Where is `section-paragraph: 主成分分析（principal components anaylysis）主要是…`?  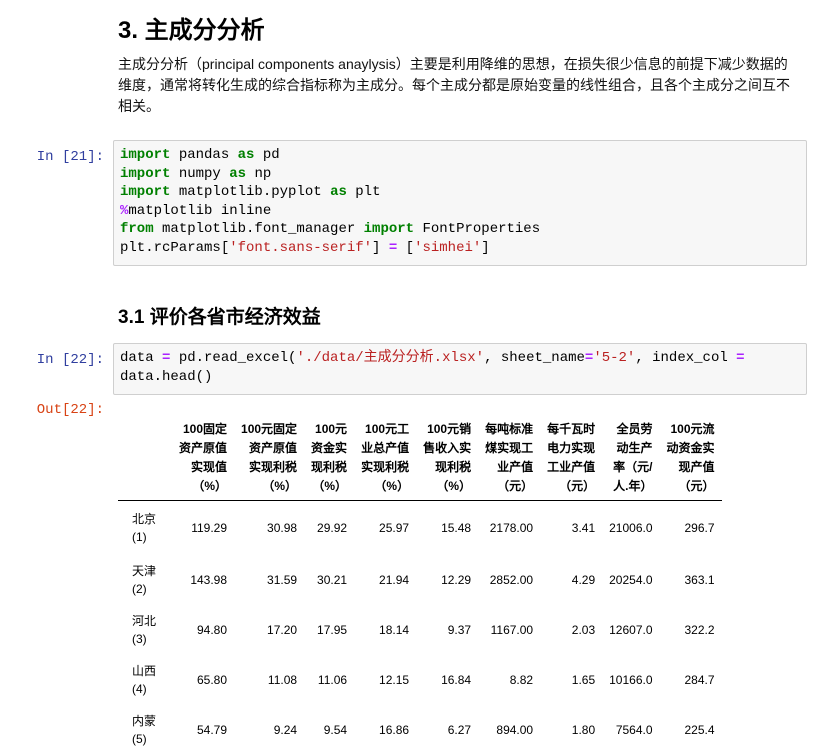 section-paragraph: 主成分分析（principal components anaylysis）主要是… is located at coordinates (459, 85).